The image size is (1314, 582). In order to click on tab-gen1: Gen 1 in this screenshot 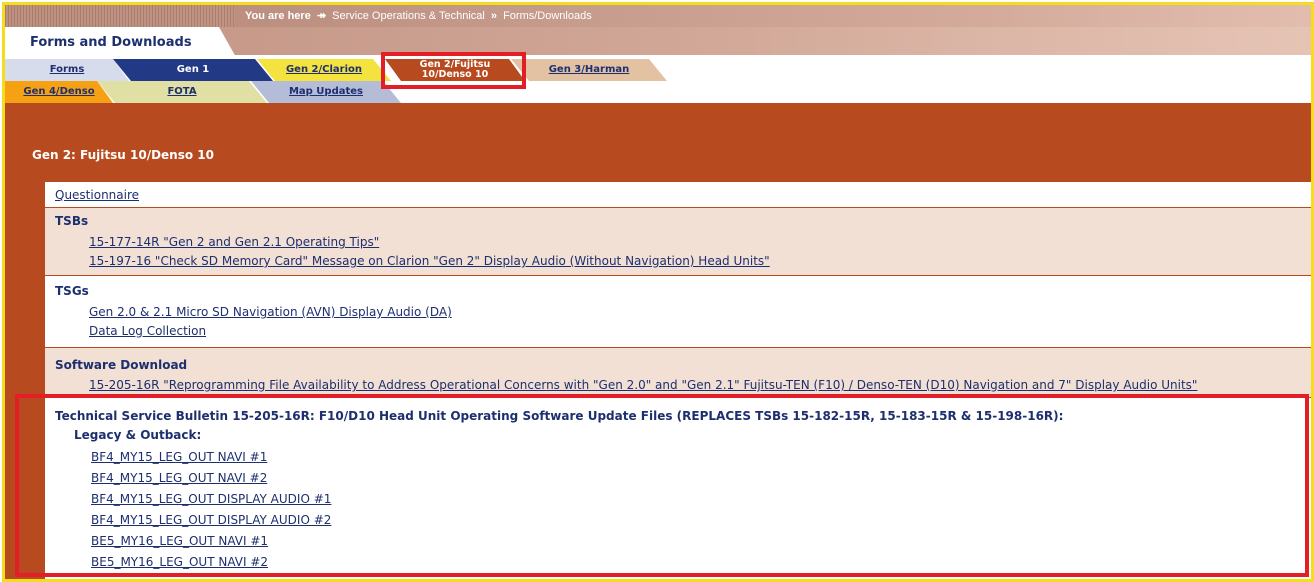, I will do `click(193, 70)`.